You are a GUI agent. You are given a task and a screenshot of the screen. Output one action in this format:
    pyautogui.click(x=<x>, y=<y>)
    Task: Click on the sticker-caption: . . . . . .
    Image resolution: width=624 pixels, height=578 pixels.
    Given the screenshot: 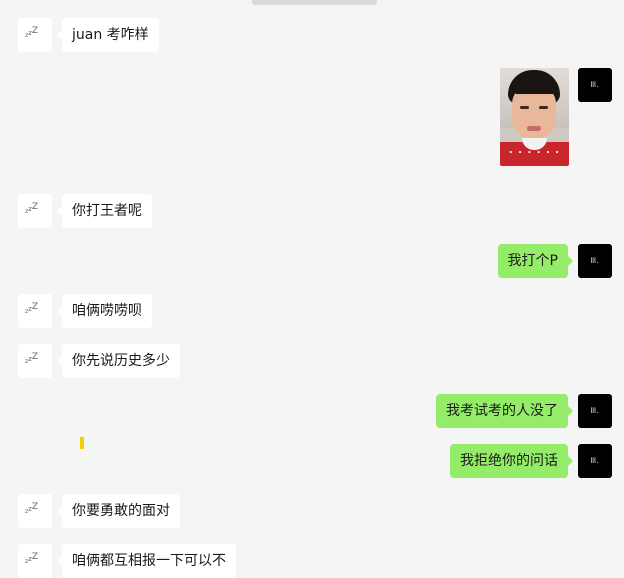 What is the action you would take?
    pyautogui.click(x=534, y=150)
    